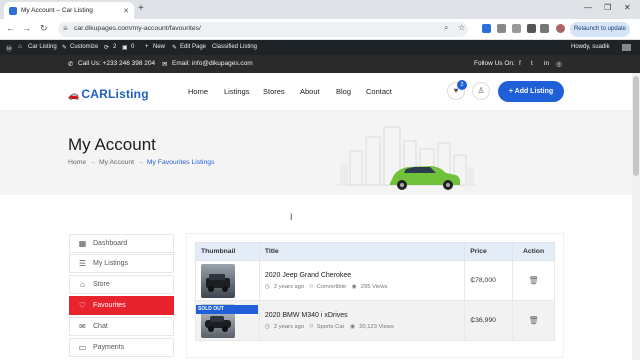 This screenshot has height=360, width=640. Describe the element at coordinates (501, 28) in the screenshot. I see `camera-extension-icon` at that location.